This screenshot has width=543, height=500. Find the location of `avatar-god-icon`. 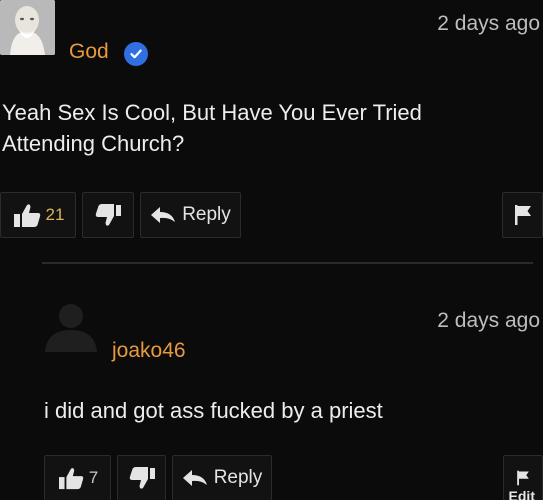

avatar-god-icon is located at coordinates (27, 27).